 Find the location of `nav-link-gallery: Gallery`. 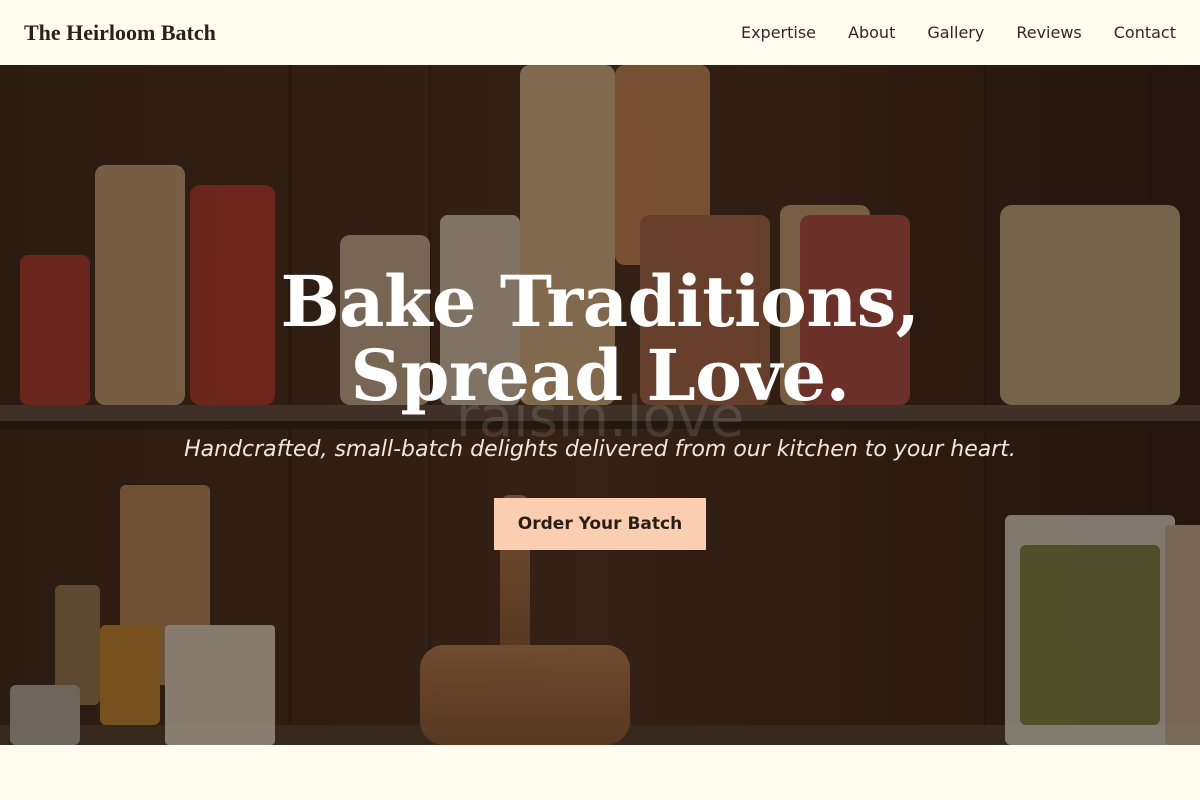

nav-link-gallery: Gallery is located at coordinates (955, 32).